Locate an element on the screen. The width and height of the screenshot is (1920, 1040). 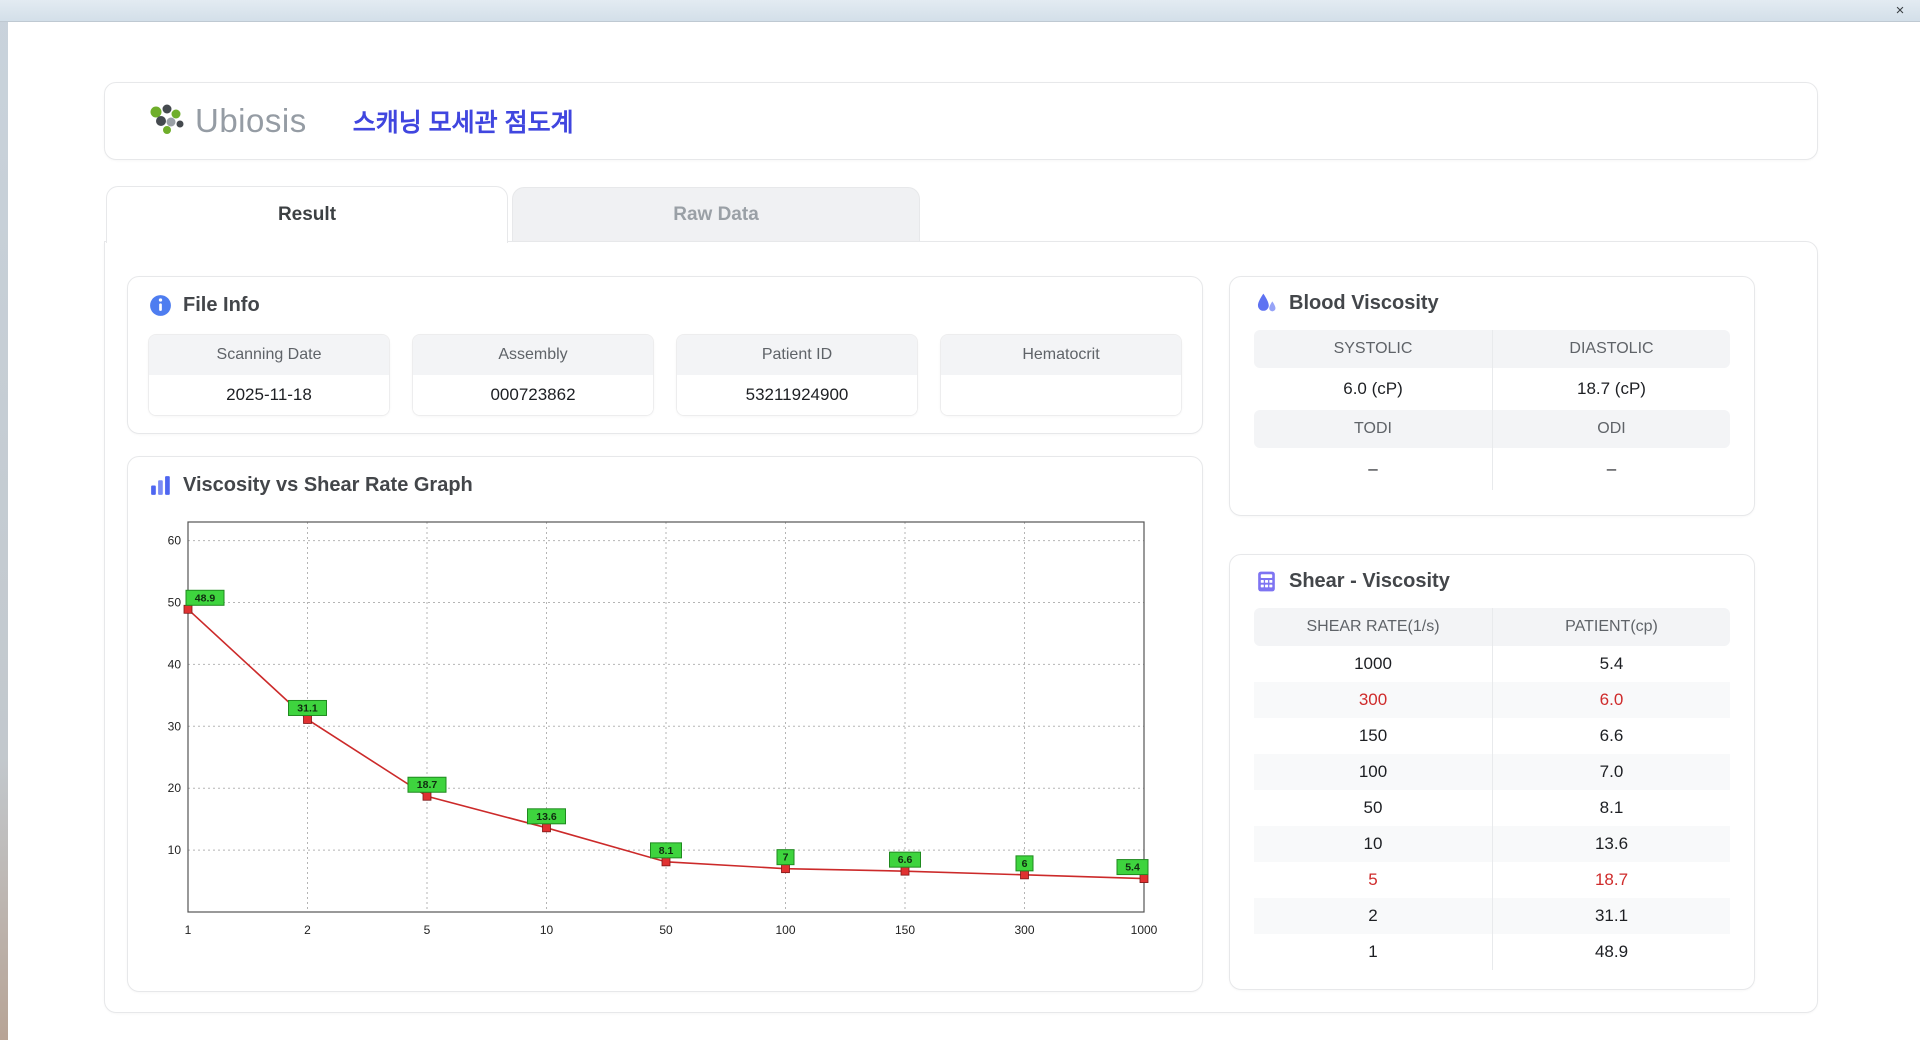
shear-table-header: SHEAR RATE(1/s) PATIENT(cp) is located at coordinates (1492, 627).